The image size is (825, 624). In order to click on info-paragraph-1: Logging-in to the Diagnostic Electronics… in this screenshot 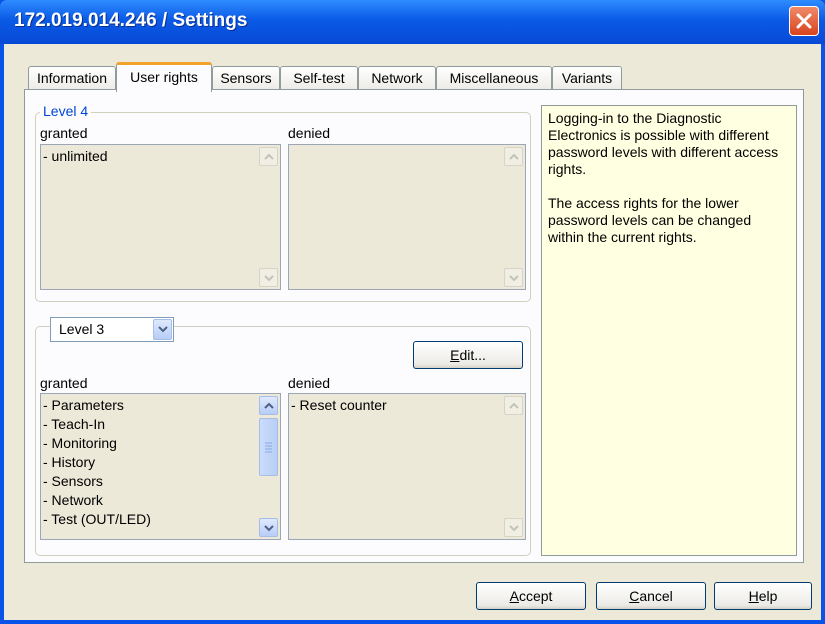, I will do `click(663, 143)`.